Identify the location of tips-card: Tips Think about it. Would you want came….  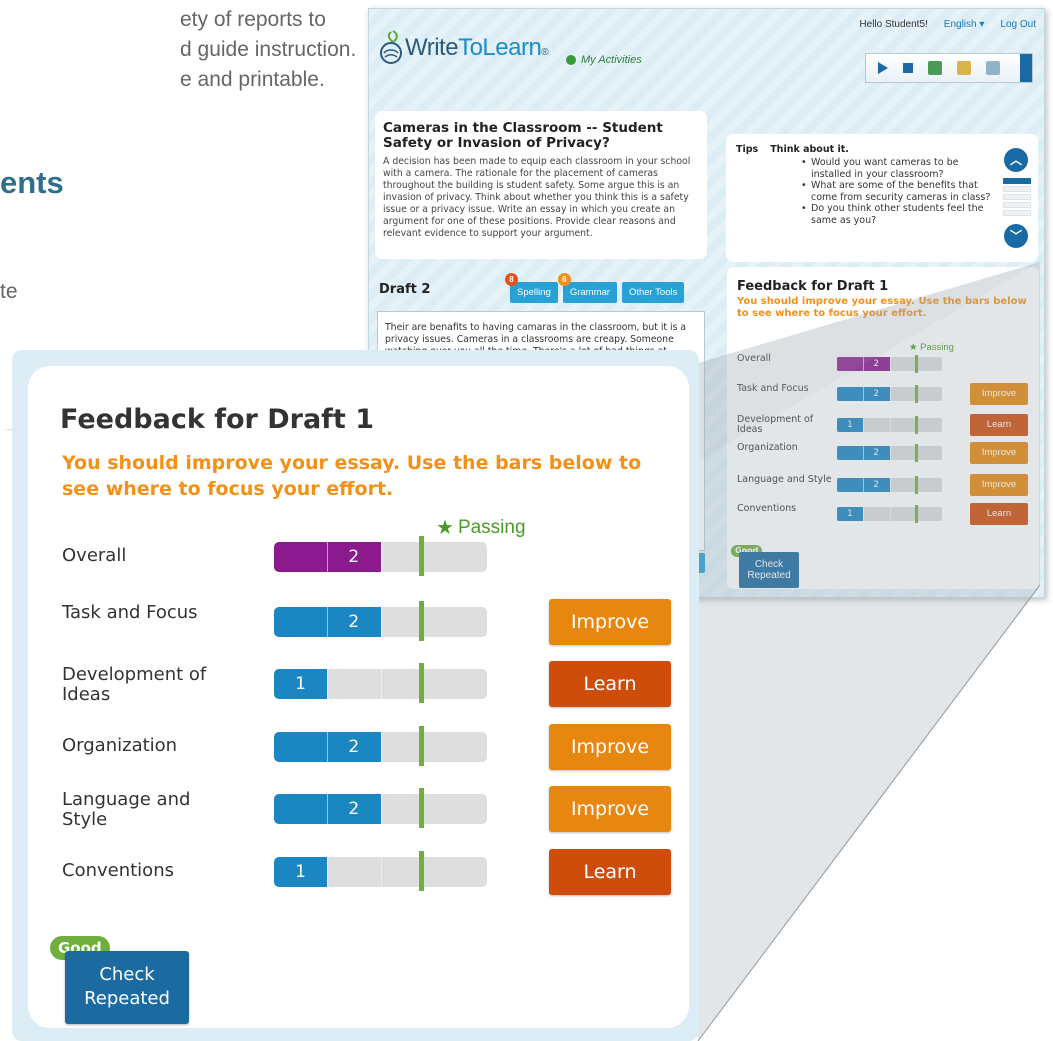
(882, 198).